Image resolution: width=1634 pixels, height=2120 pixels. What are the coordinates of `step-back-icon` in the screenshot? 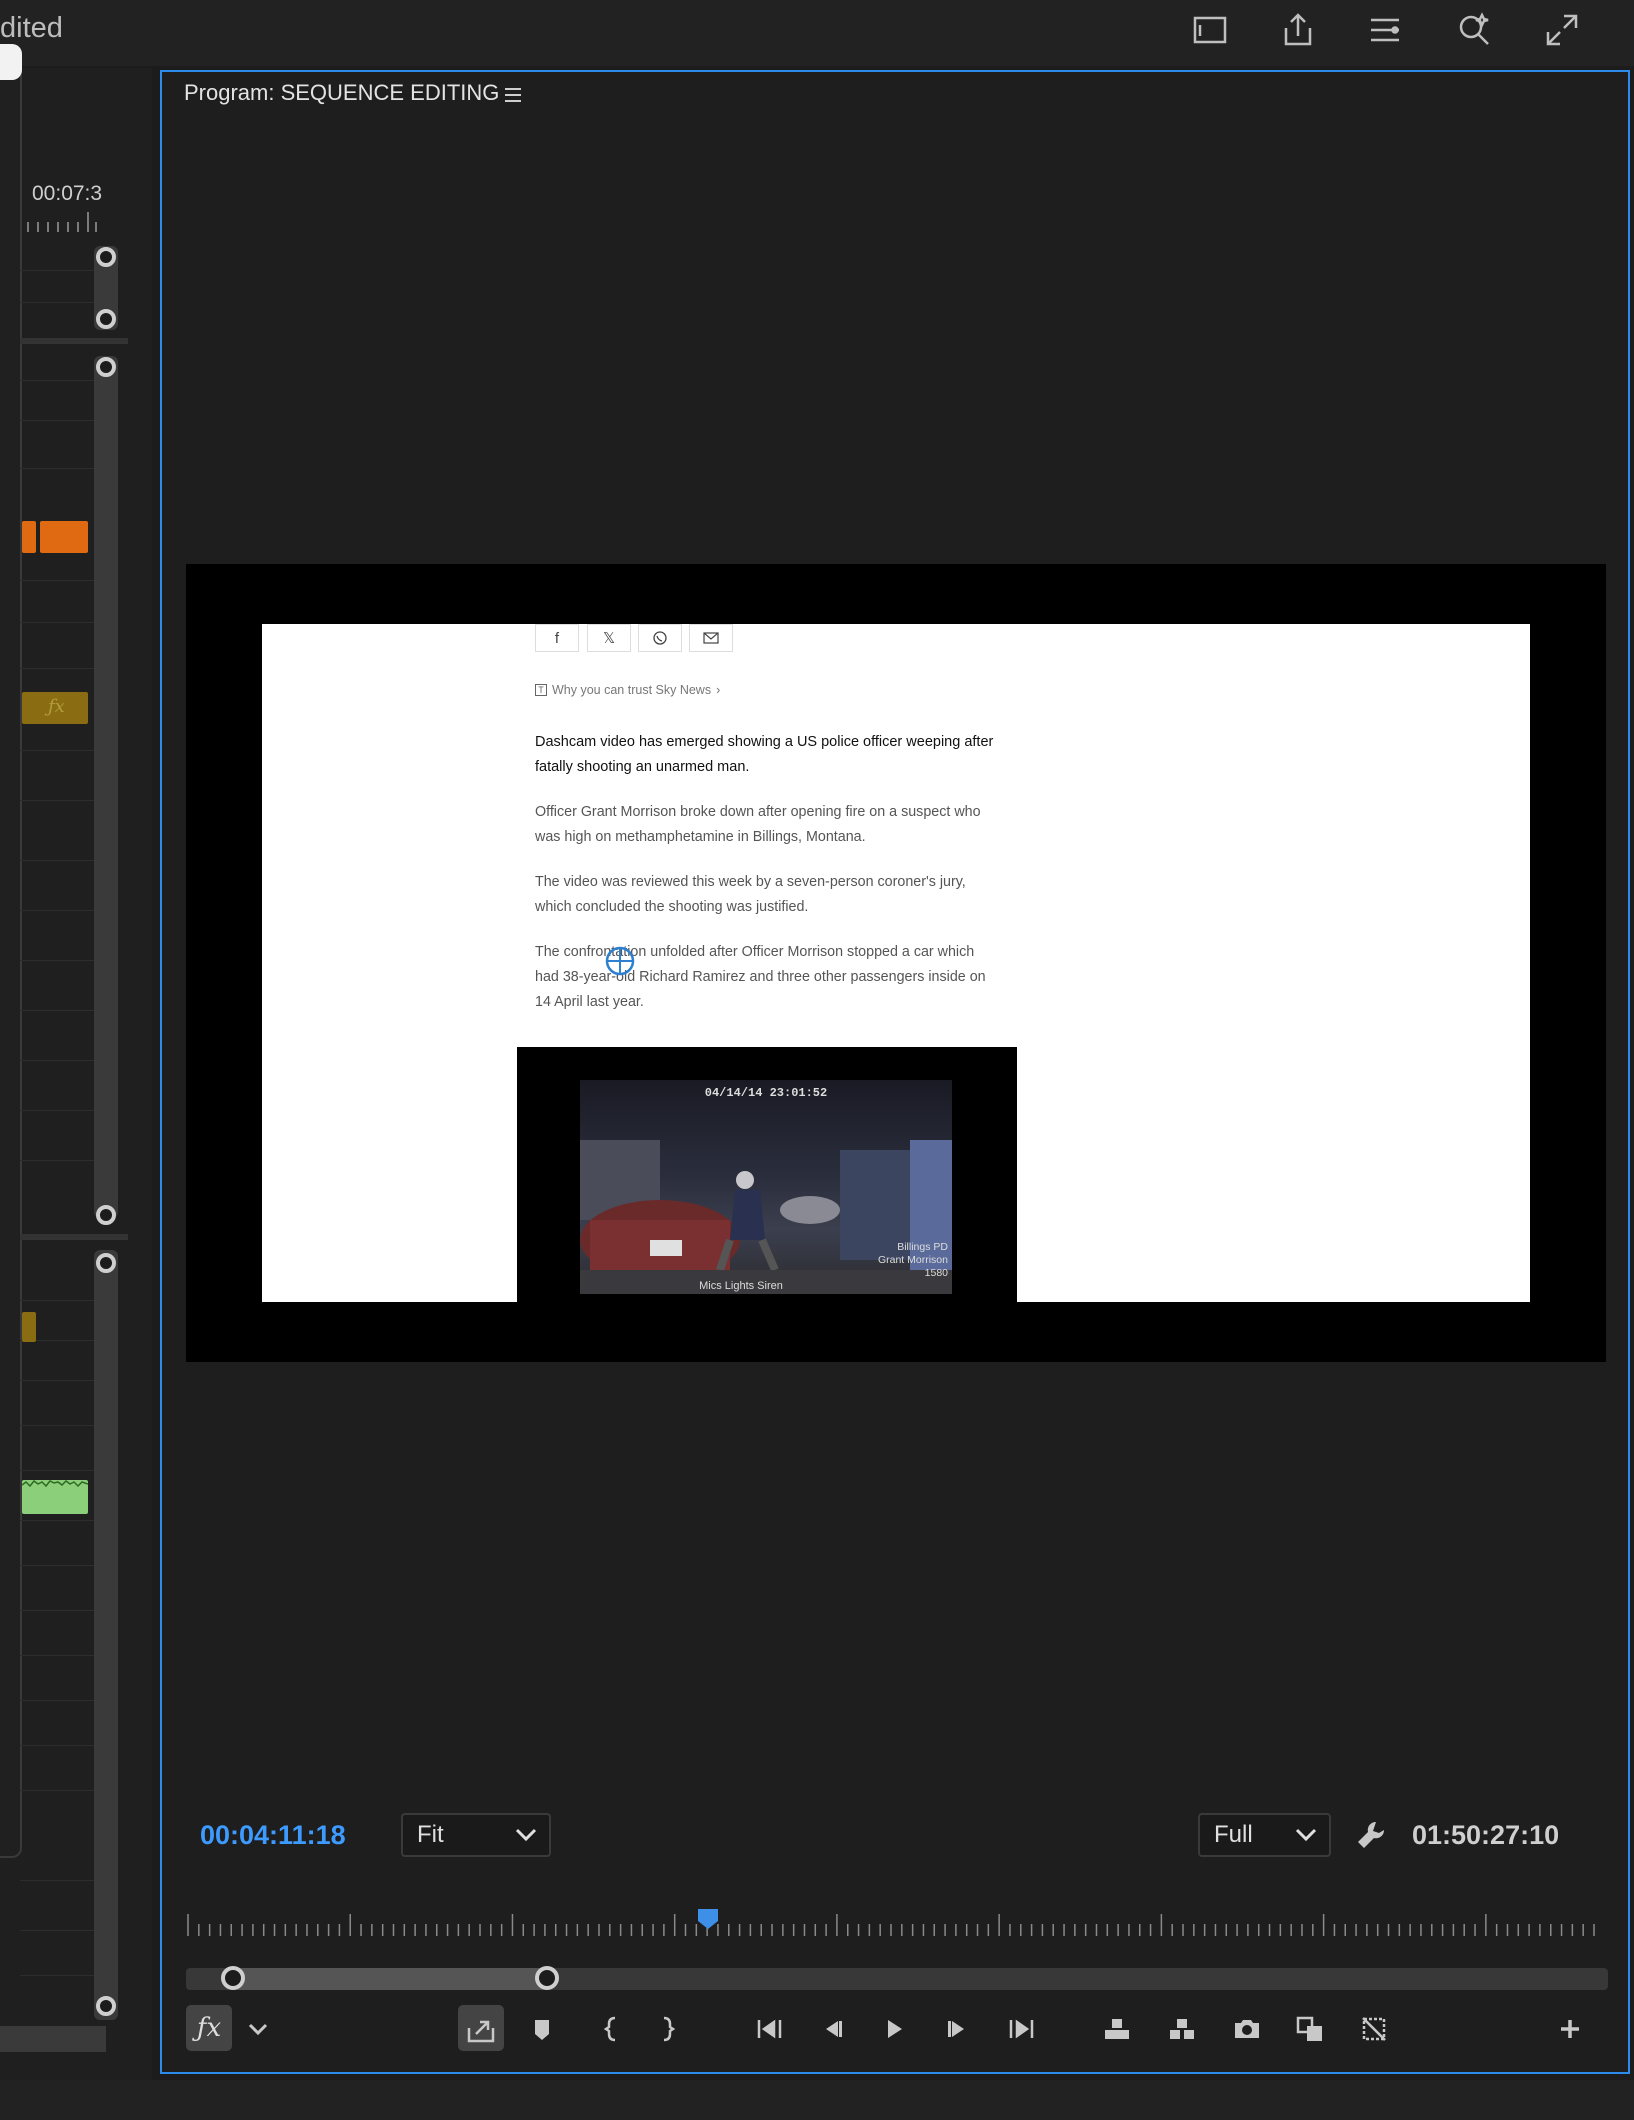 It's located at (833, 2029).